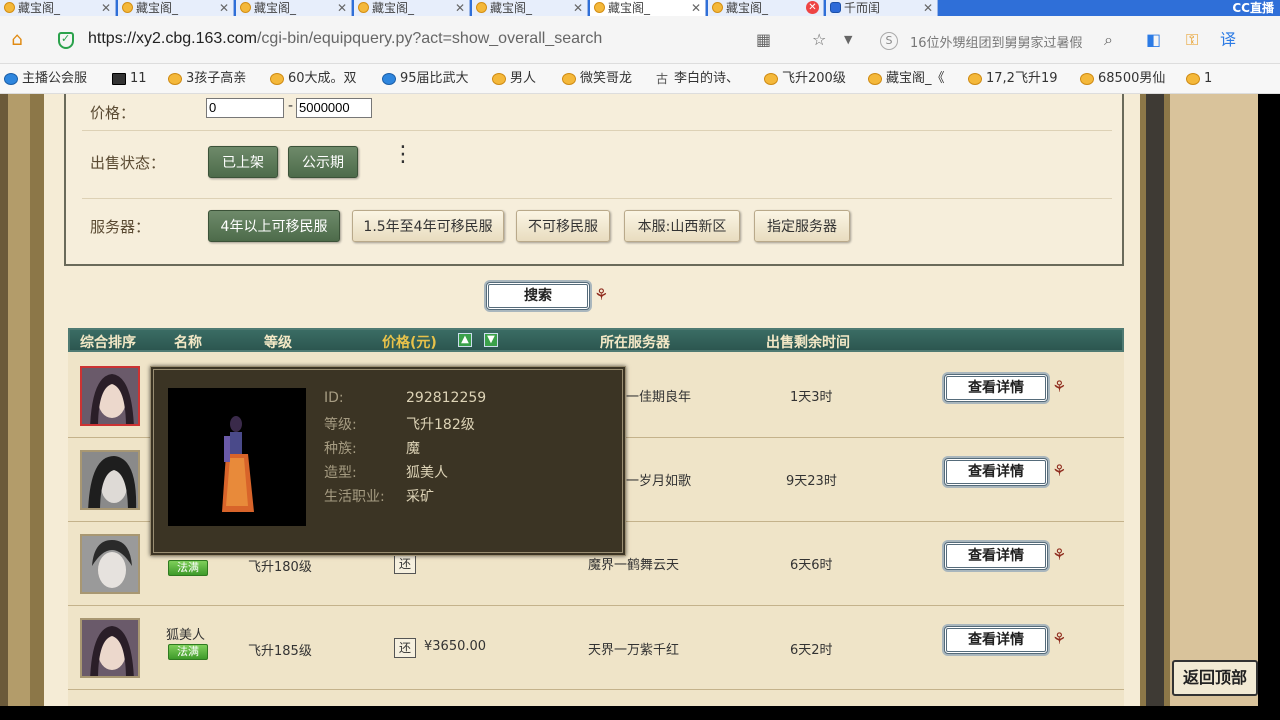 The image size is (1280, 720). Describe the element at coordinates (113, 113) in the screenshot. I see `price-label: 价格：` at that location.